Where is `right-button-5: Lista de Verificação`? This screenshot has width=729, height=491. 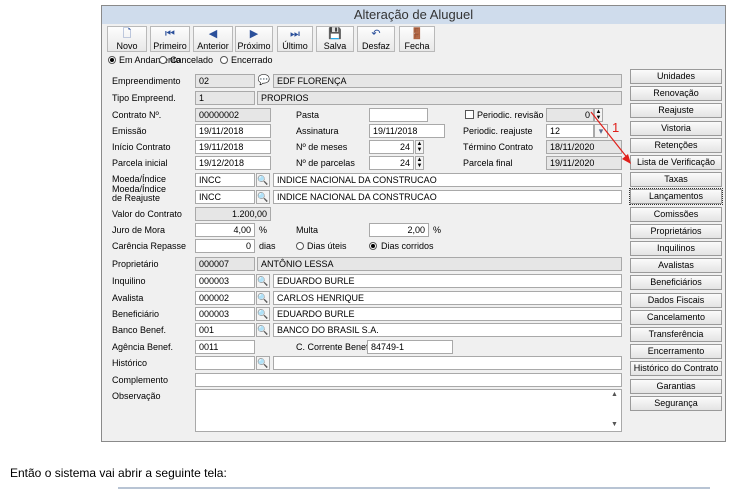
right-button-5: Lista de Verificação is located at coordinates (676, 162).